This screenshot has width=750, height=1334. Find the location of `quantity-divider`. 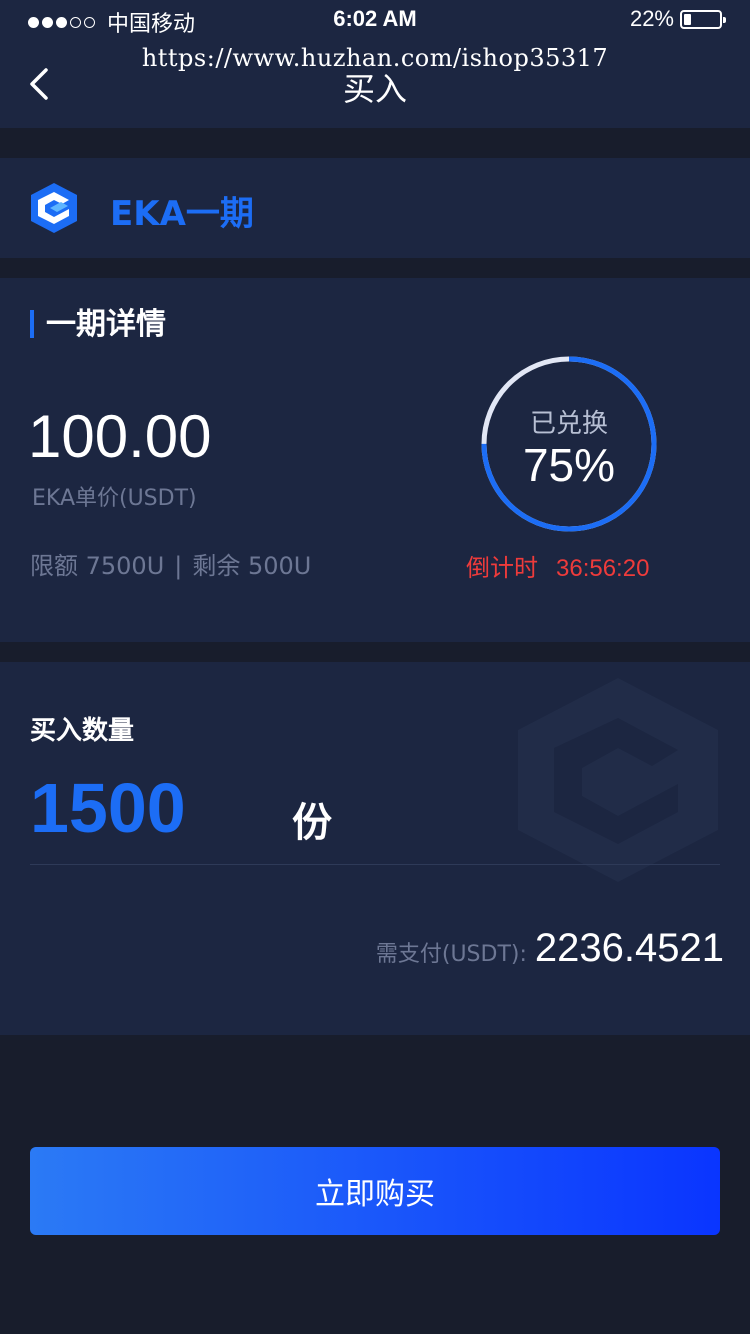

quantity-divider is located at coordinates (375, 864).